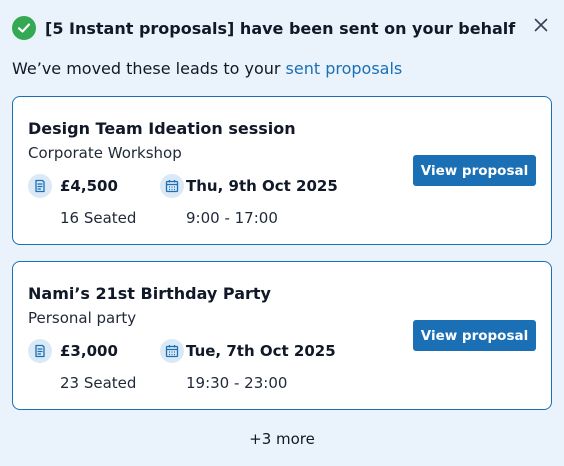  What do you see at coordinates (149, 293) in the screenshot?
I see `event-title: Nami’s 21st Birthday Party` at bounding box center [149, 293].